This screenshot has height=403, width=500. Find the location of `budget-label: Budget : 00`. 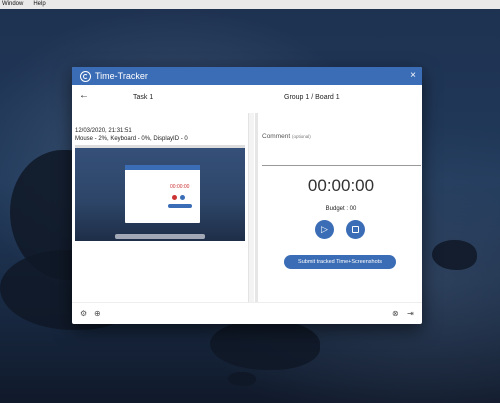

budget-label: Budget : 00 is located at coordinates (341, 209).